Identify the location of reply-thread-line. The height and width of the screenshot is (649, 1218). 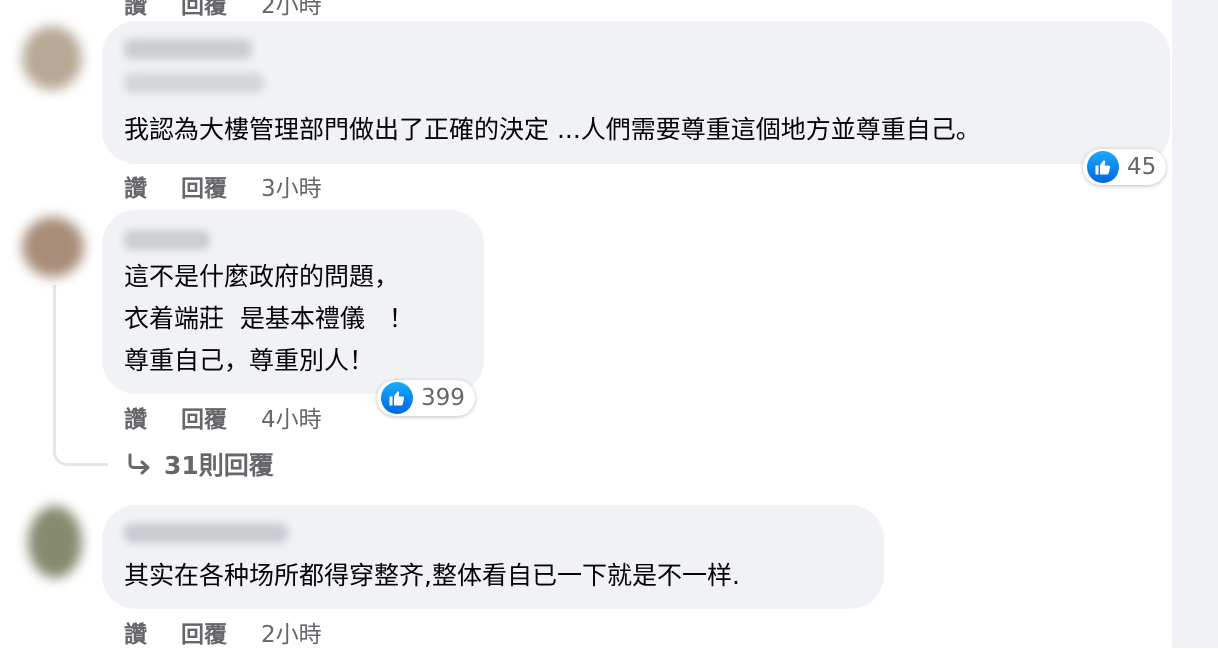
(80, 375).